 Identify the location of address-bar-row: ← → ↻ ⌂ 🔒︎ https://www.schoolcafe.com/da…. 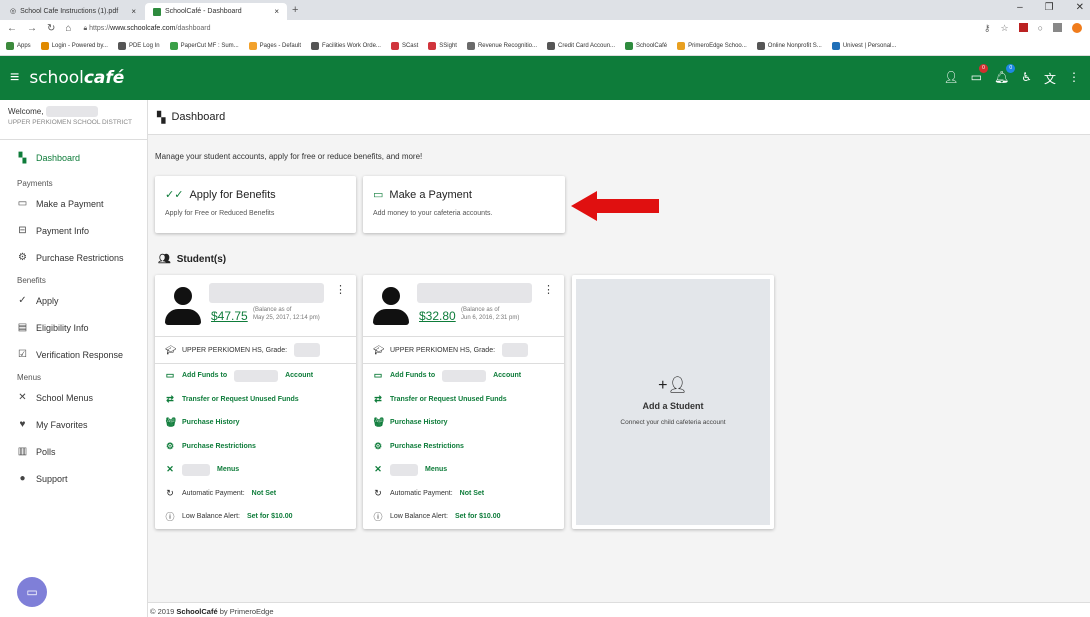
(545, 28).